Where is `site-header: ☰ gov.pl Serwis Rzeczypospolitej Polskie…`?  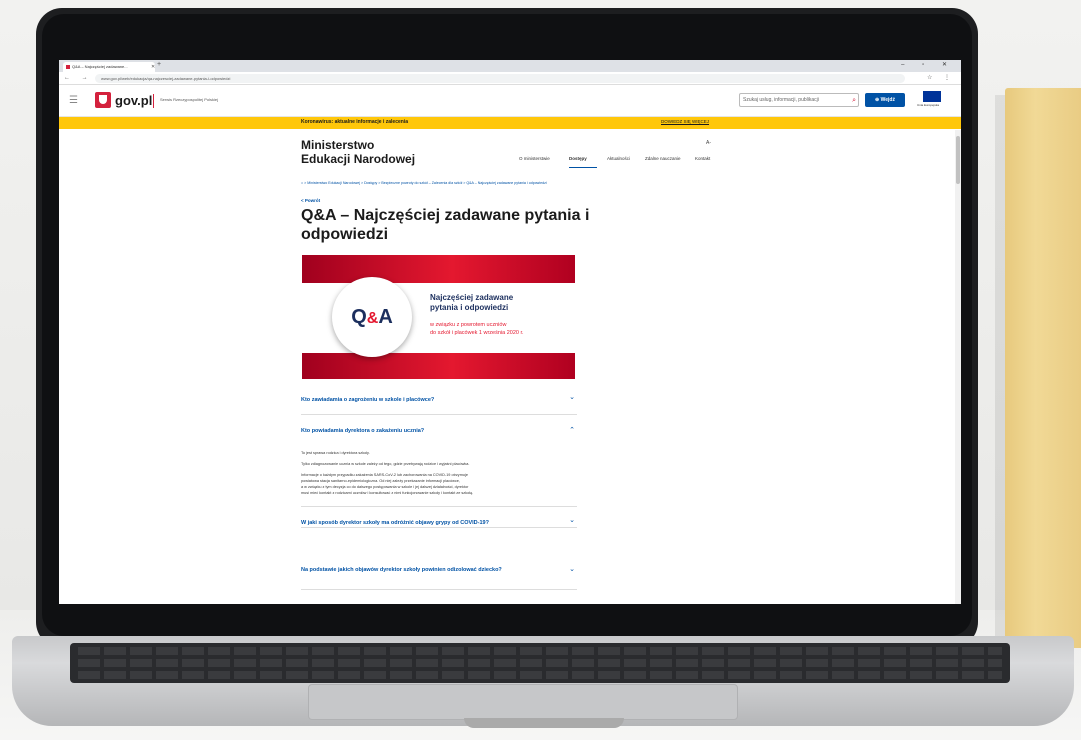
site-header: ☰ gov.pl Serwis Rzeczypospolitej Polskie… is located at coordinates (510, 101).